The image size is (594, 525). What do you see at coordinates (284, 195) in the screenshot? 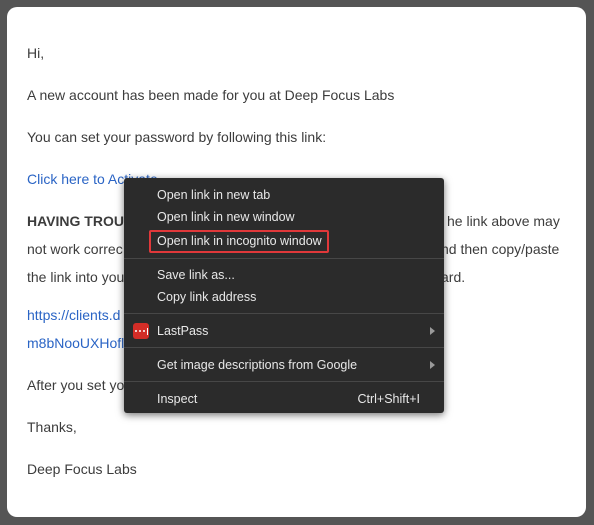
I see `menu-open-new-tab: Open link in new tab` at bounding box center [284, 195].